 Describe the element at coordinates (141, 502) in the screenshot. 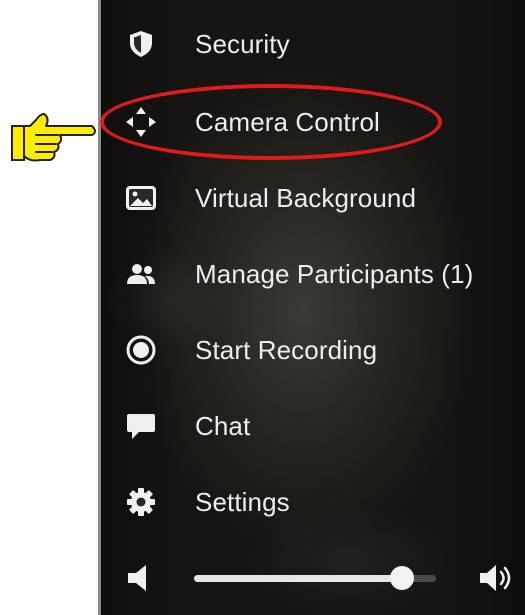

I see `gear-icon` at that location.